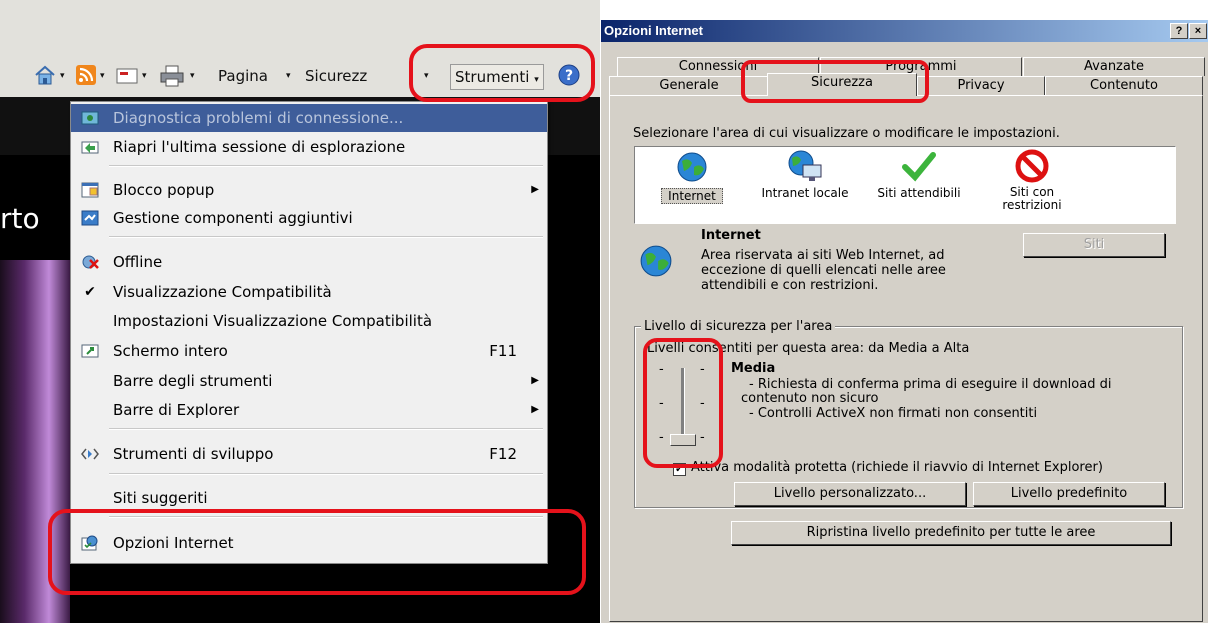 The width and height of the screenshot is (1208, 623). Describe the element at coordinates (138, 262) in the screenshot. I see `menu-item-label: Offline` at that location.